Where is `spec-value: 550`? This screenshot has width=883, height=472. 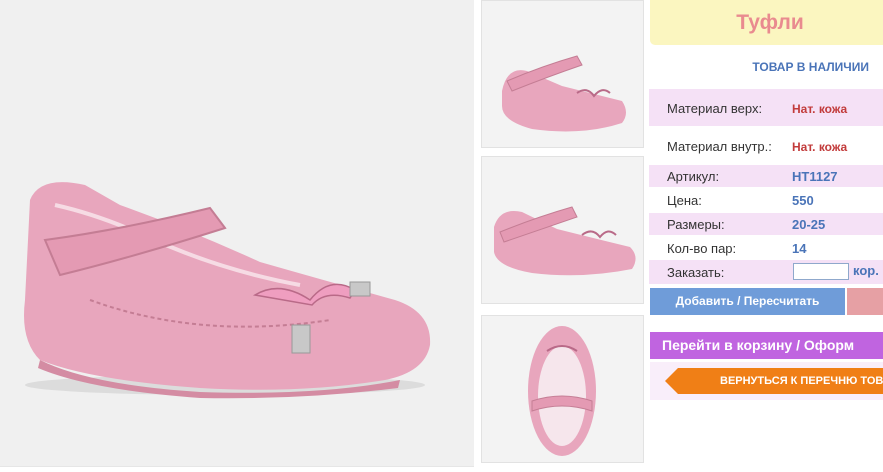 spec-value: 550 is located at coordinates (803, 200).